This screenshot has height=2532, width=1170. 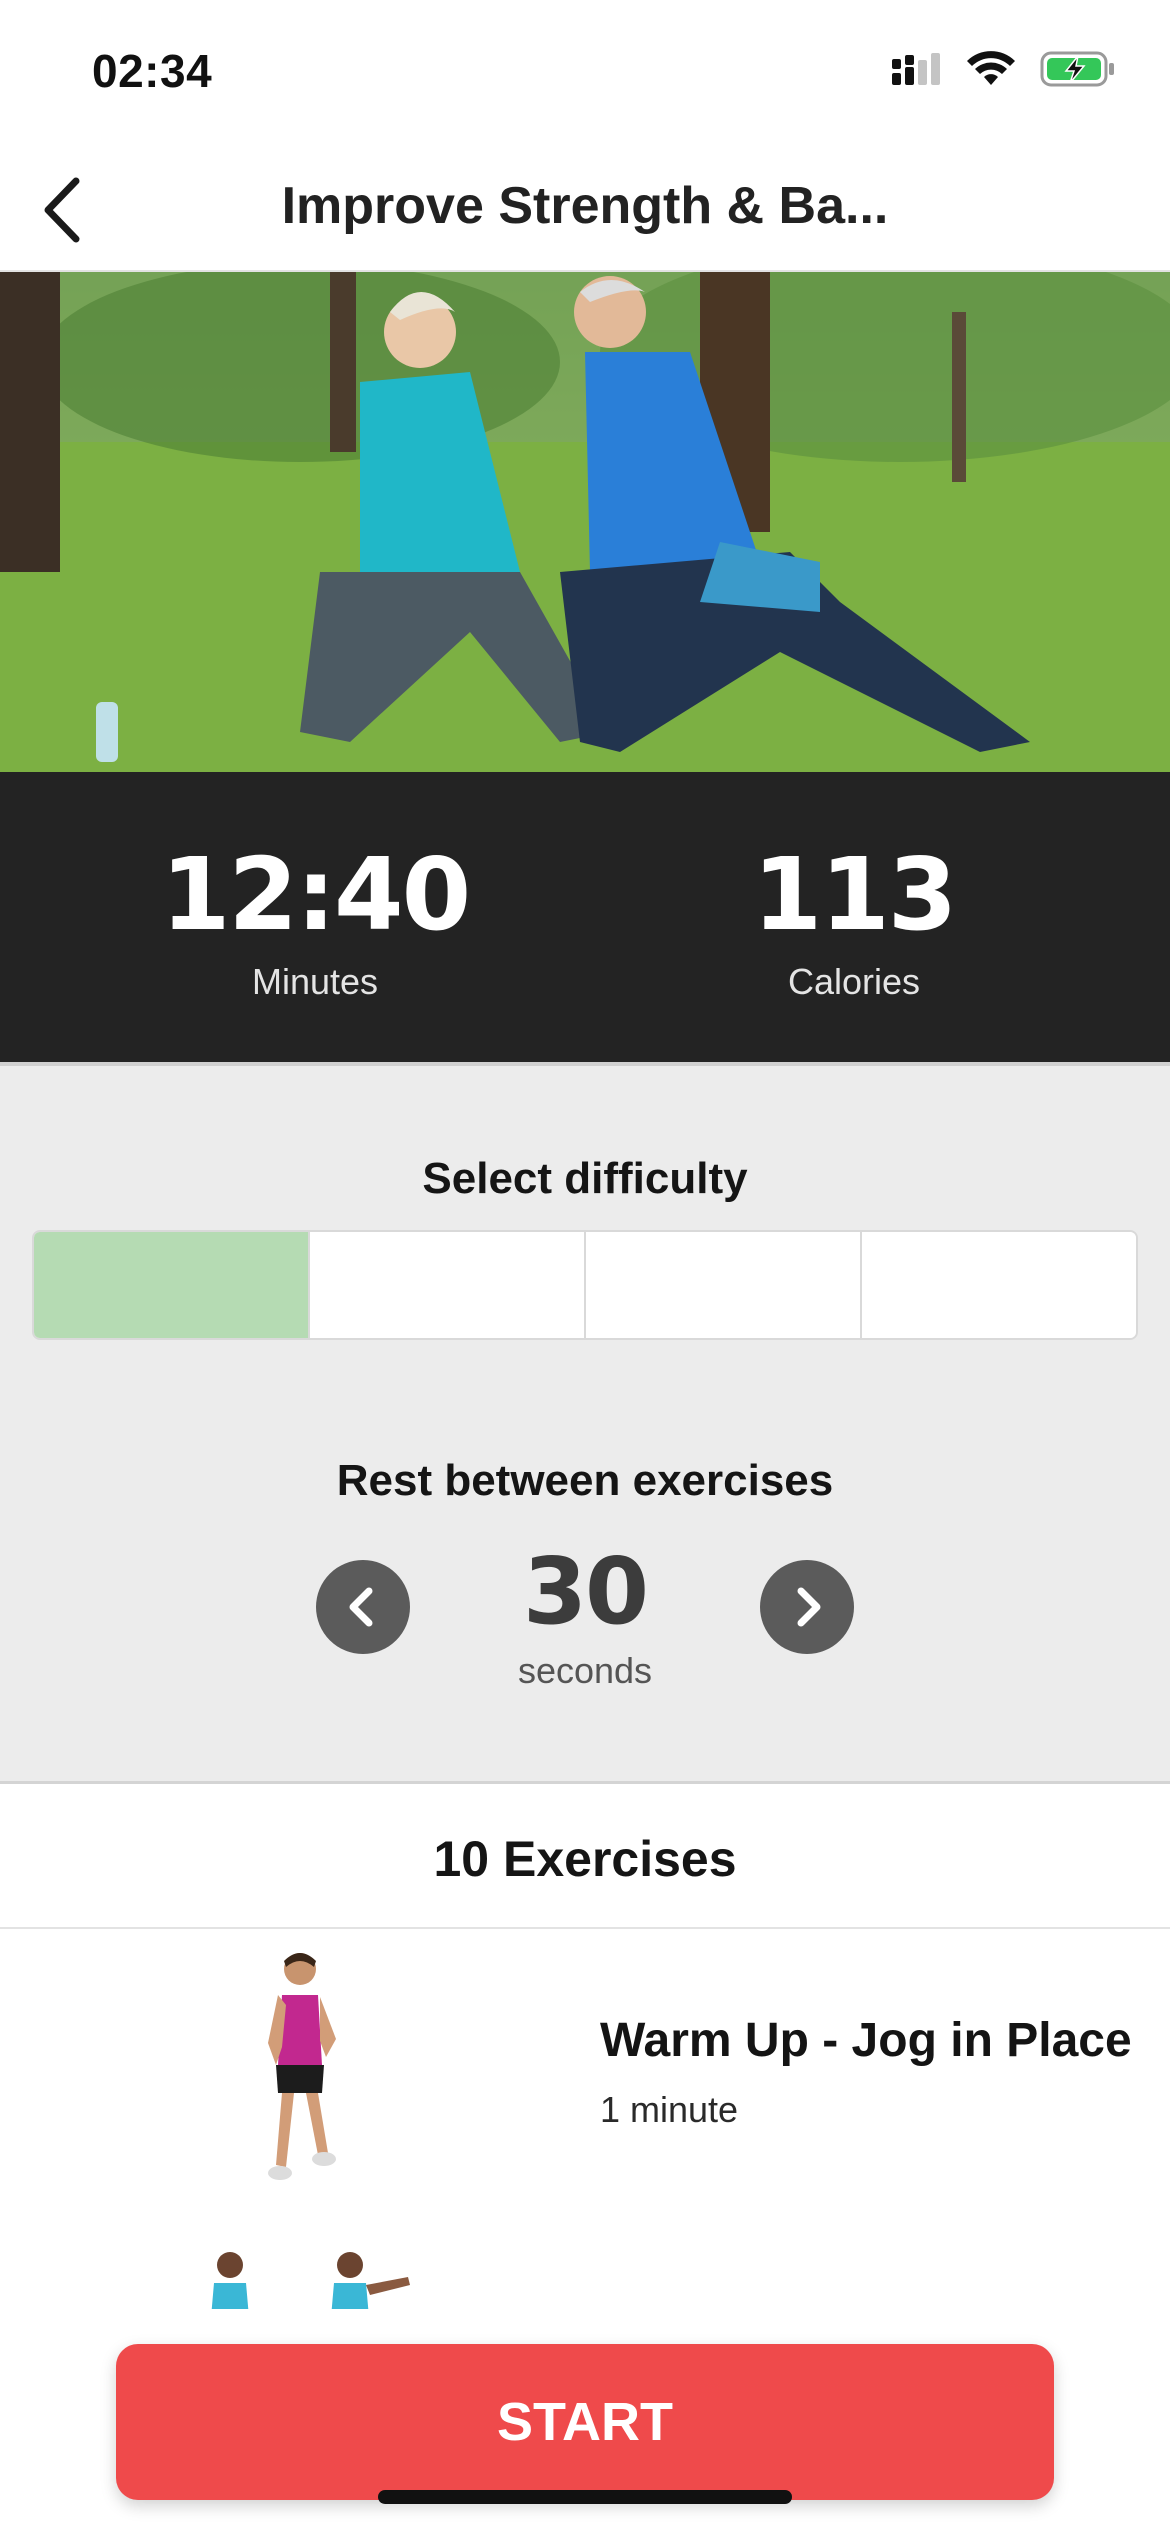 I want to click on rest-stepper: 30 seconds, so click(x=585, y=1631).